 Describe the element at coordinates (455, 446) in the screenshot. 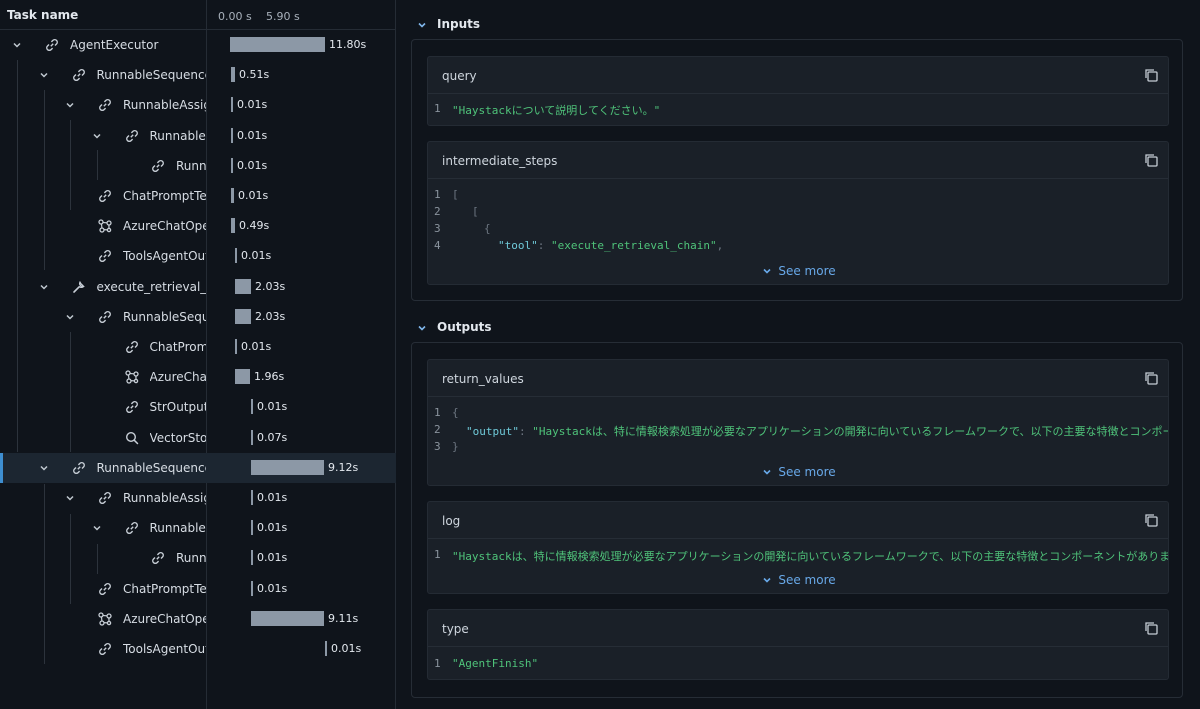

I see `code-text: }` at that location.